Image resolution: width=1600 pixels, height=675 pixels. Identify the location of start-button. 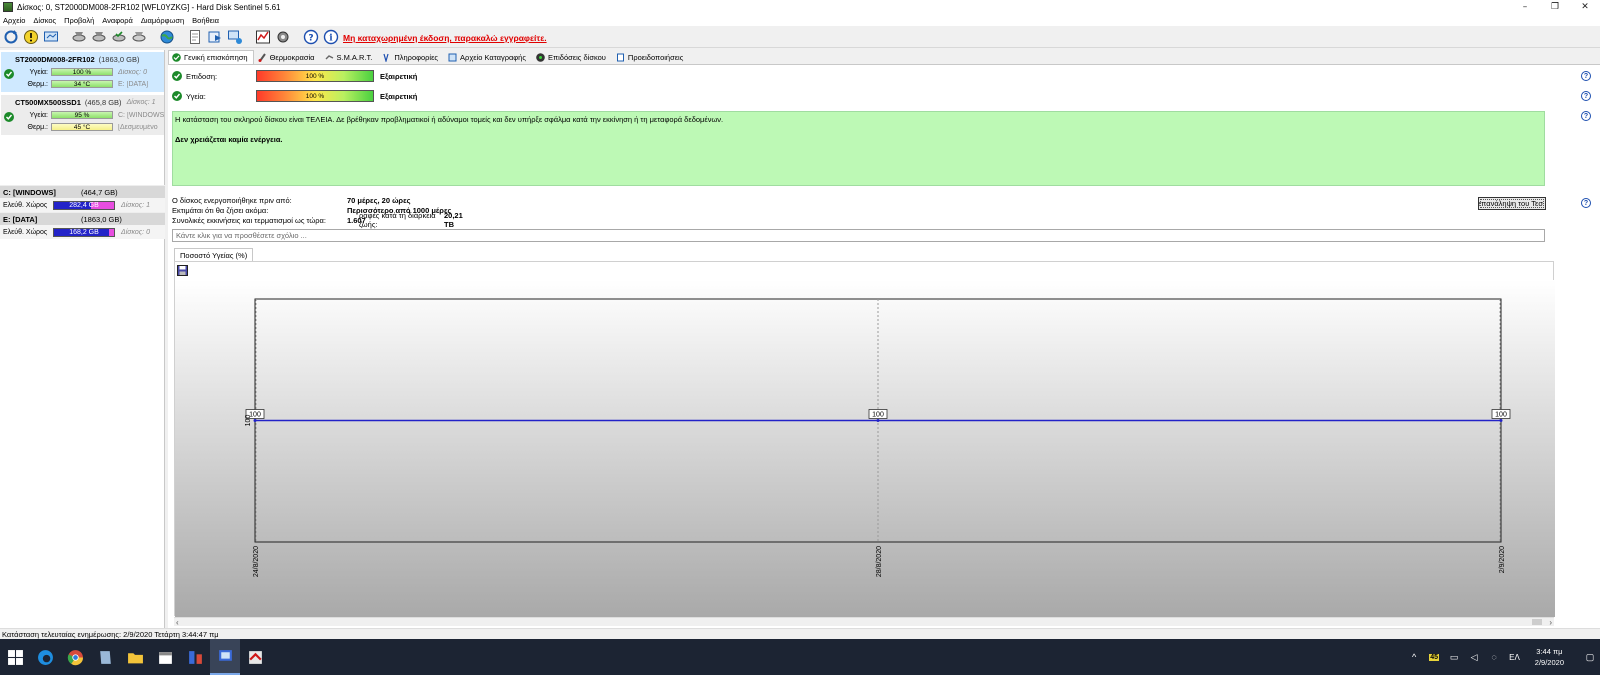
(15, 657).